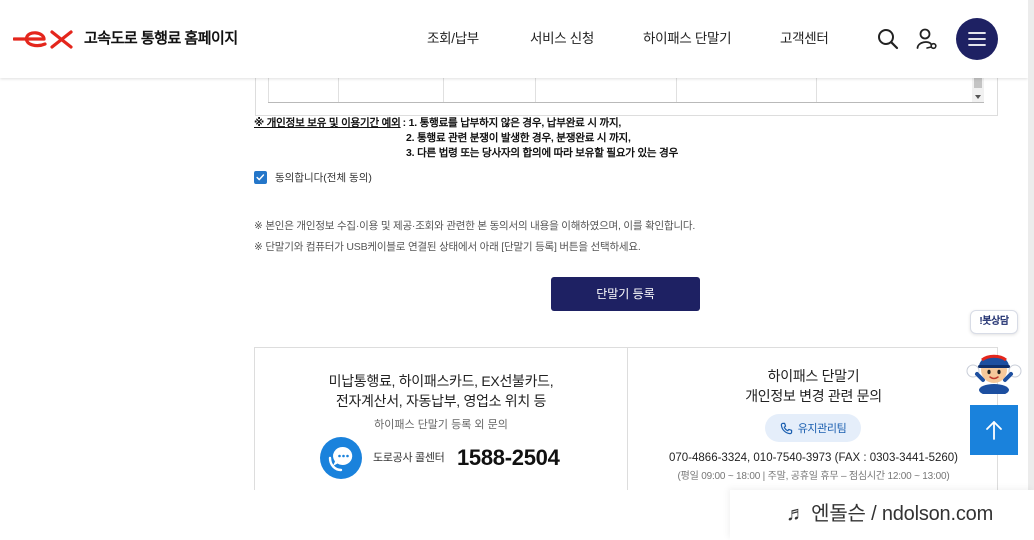  Describe the element at coordinates (927, 39) in the screenshot. I see `user-login-icon` at that location.